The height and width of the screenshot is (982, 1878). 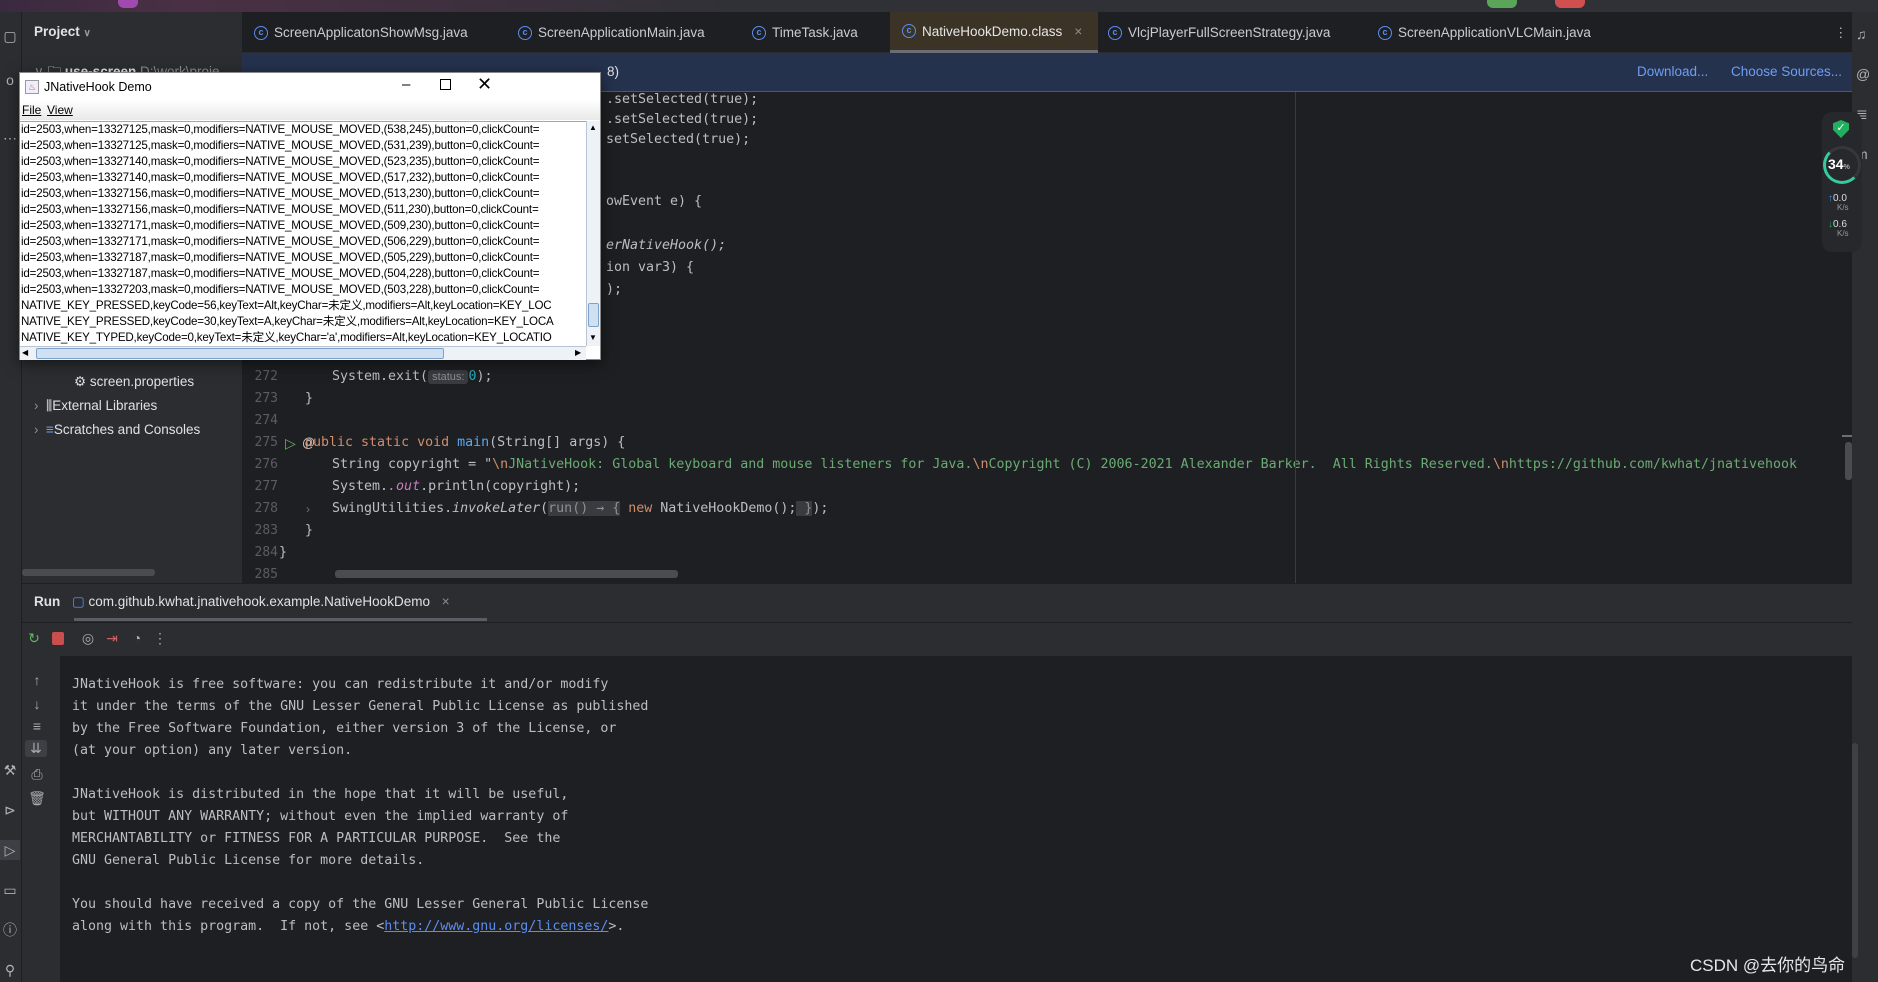 What do you see at coordinates (593, 315) in the screenshot?
I see `vscroll-thumb` at bounding box center [593, 315].